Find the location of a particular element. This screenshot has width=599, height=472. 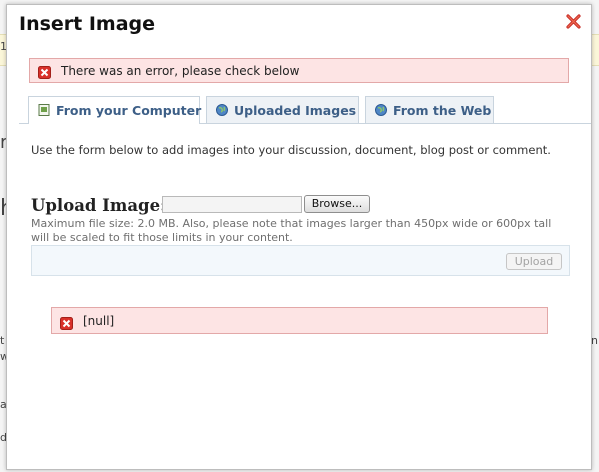

tab-from-the-web: From the Web is located at coordinates (429, 109).